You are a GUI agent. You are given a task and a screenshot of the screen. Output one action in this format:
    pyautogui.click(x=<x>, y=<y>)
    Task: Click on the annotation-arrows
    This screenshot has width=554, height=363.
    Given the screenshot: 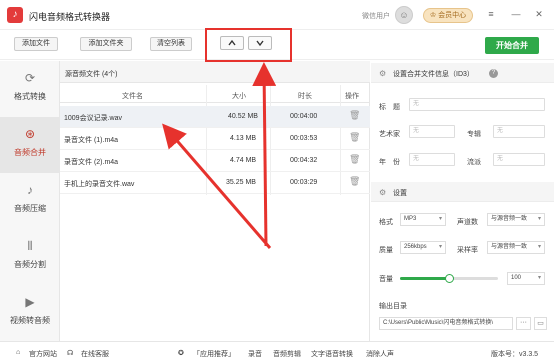 What is the action you would take?
    pyautogui.click(x=219, y=155)
    